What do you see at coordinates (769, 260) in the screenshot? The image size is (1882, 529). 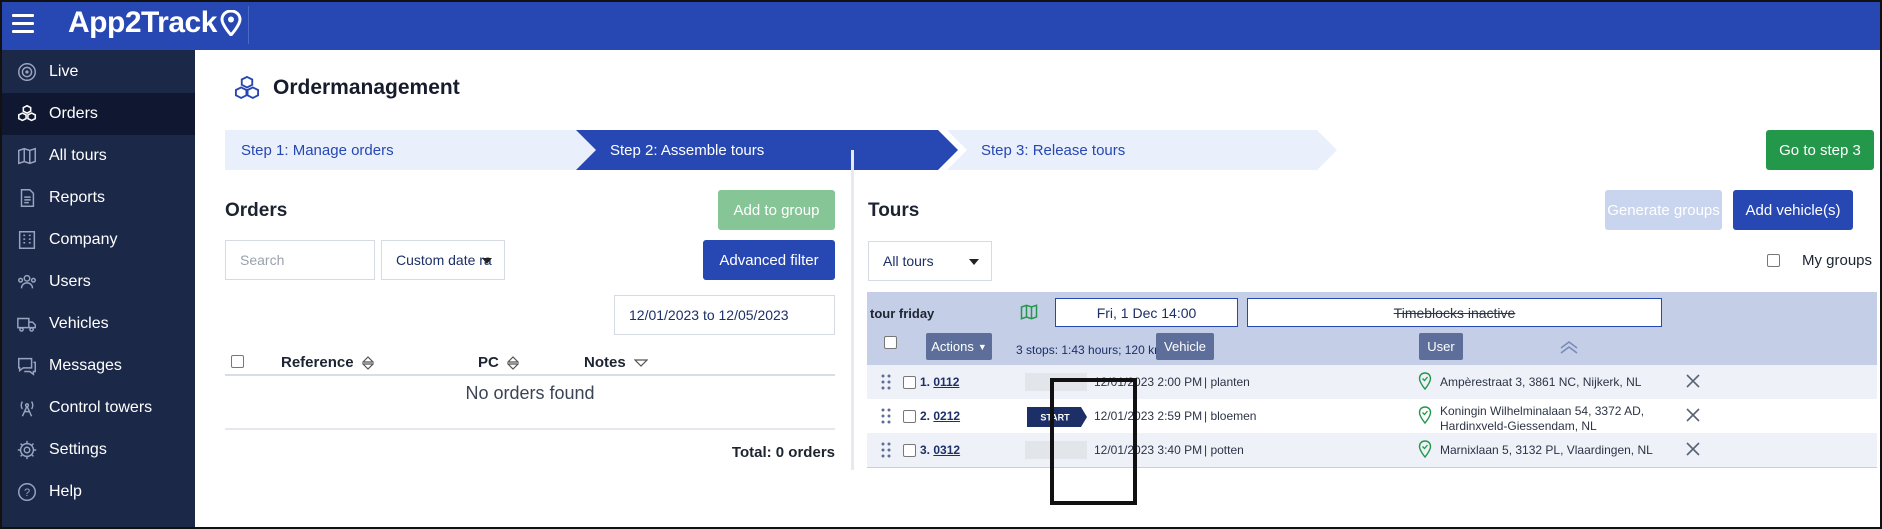 I see `advanced-filter-button: Advanced filter` at bounding box center [769, 260].